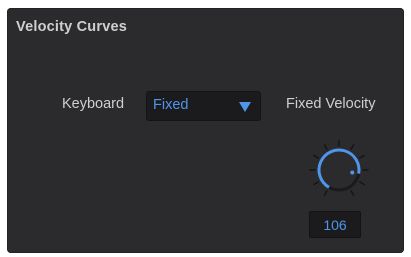  Describe the element at coordinates (93, 104) in the screenshot. I see `keyboard-label: Keyboard` at that location.